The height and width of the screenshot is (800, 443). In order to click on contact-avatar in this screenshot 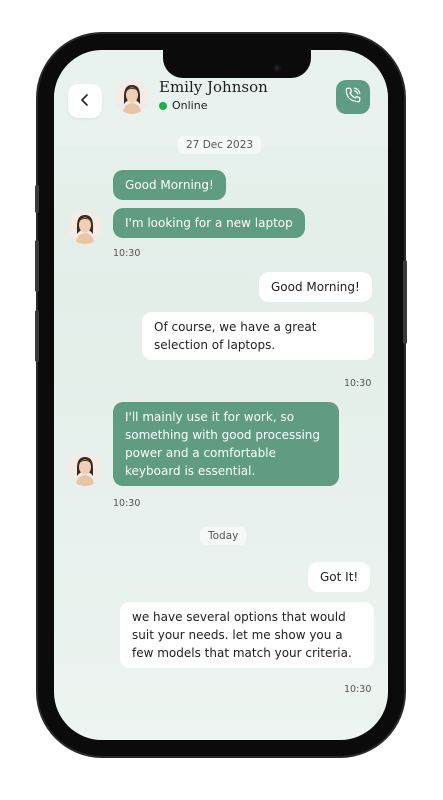, I will do `click(132, 97)`.